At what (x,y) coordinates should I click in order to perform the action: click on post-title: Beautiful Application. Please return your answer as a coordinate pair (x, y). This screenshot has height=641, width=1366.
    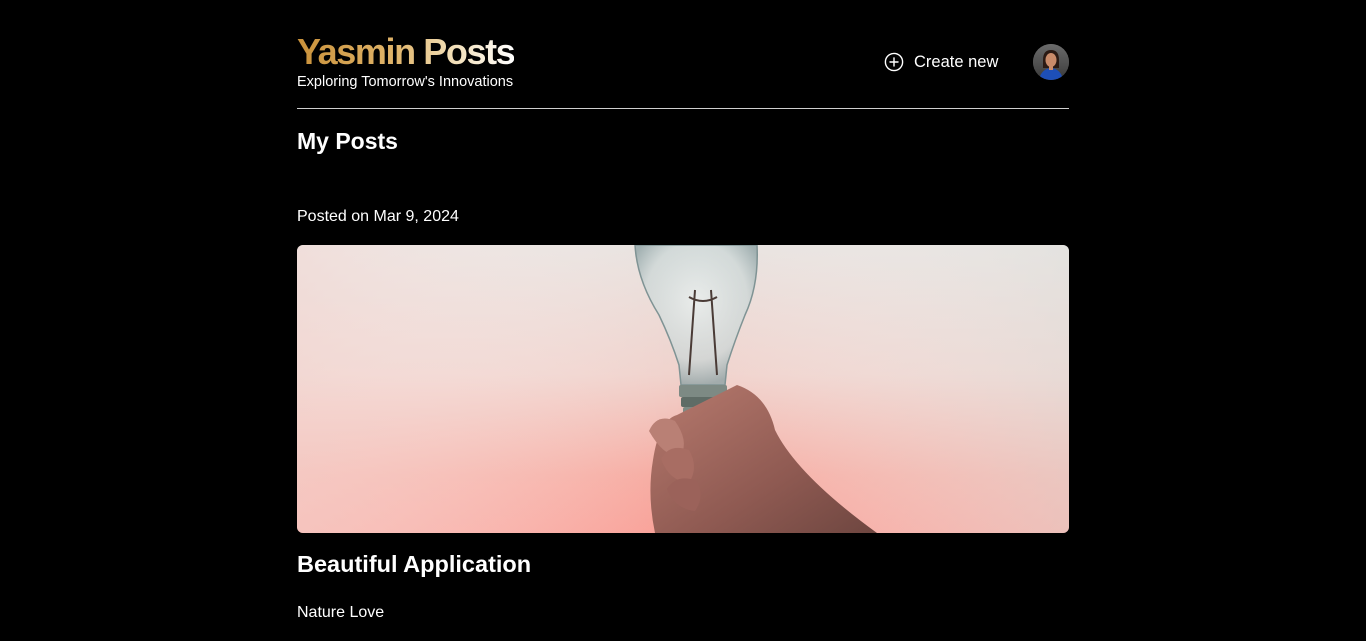
    Looking at the image, I should click on (414, 564).